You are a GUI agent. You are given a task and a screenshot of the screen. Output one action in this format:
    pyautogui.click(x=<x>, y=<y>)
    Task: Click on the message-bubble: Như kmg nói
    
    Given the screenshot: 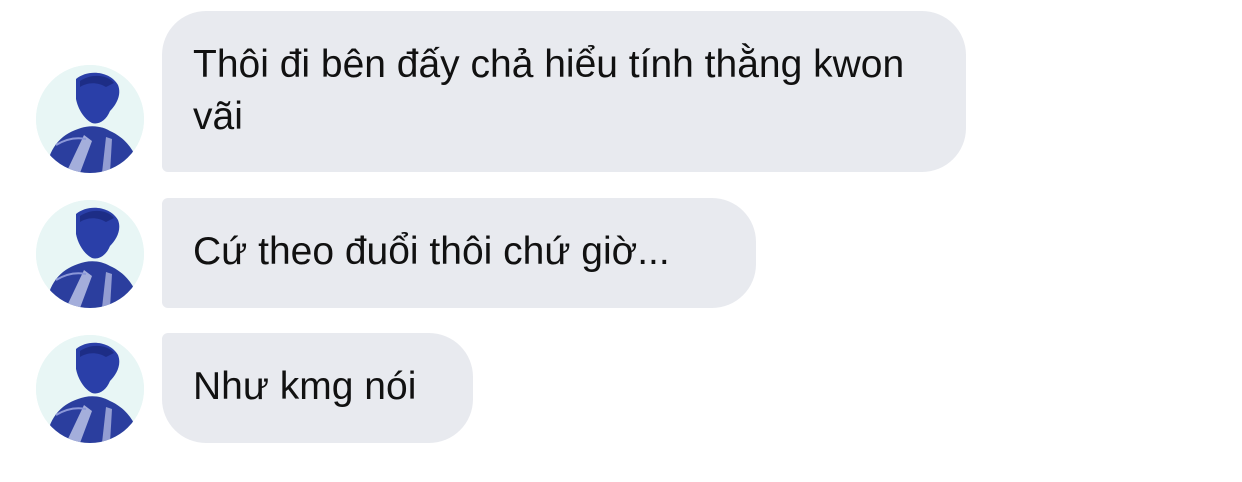 What is the action you would take?
    pyautogui.click(x=317, y=388)
    